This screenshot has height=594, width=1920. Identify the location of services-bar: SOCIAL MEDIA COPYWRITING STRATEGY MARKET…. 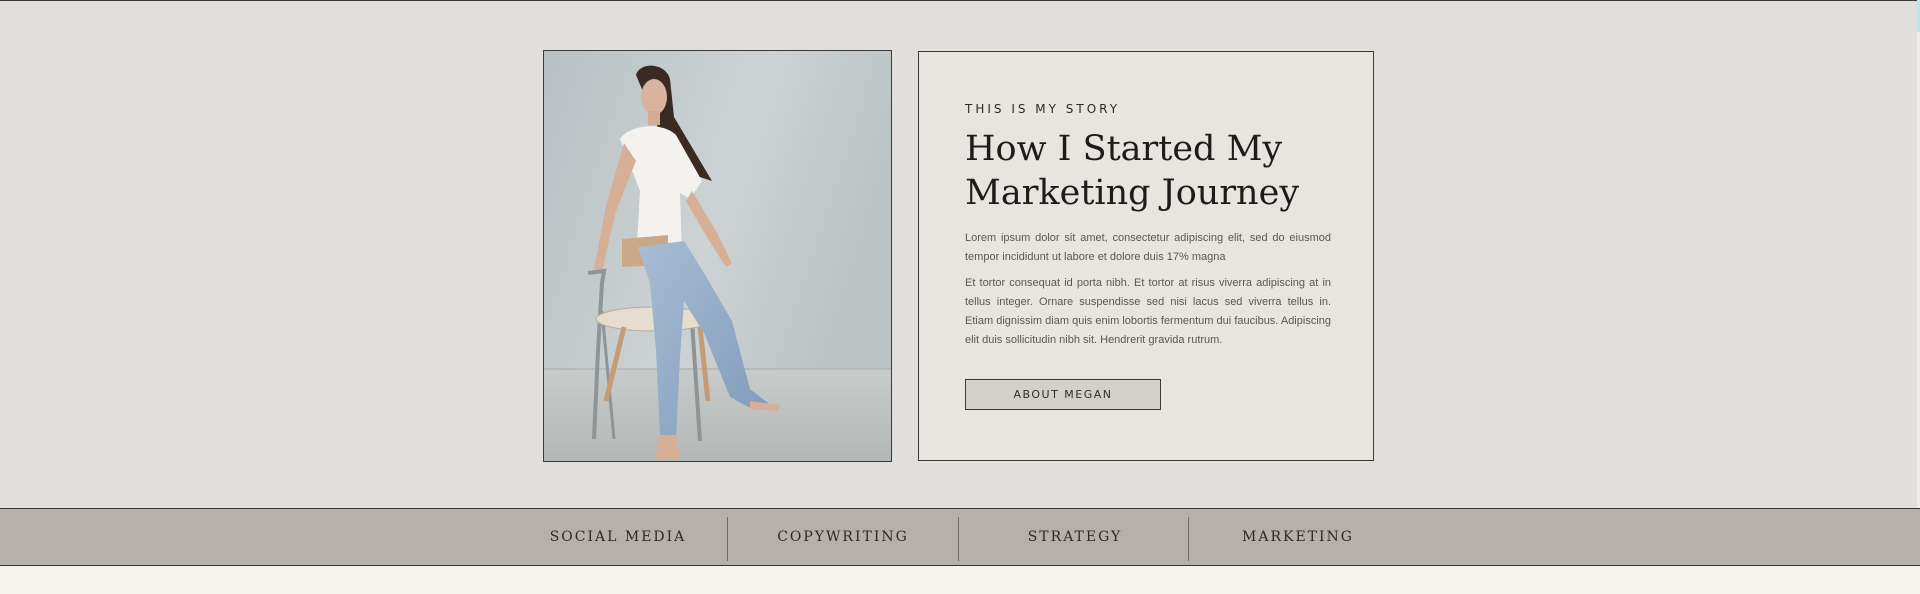
(960, 537).